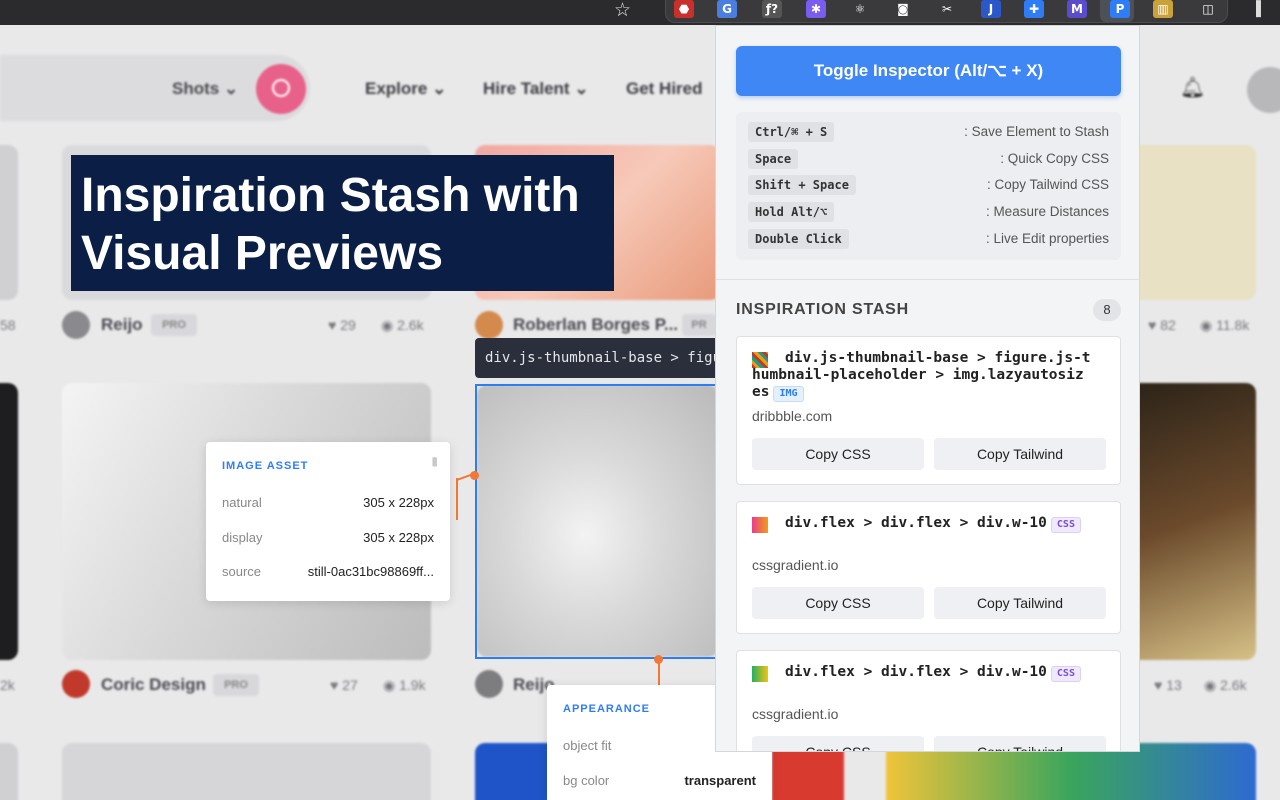 This screenshot has height=800, width=1280. What do you see at coordinates (1034, 9) in the screenshot?
I see `puzzle-blue-icon: ✚` at bounding box center [1034, 9].